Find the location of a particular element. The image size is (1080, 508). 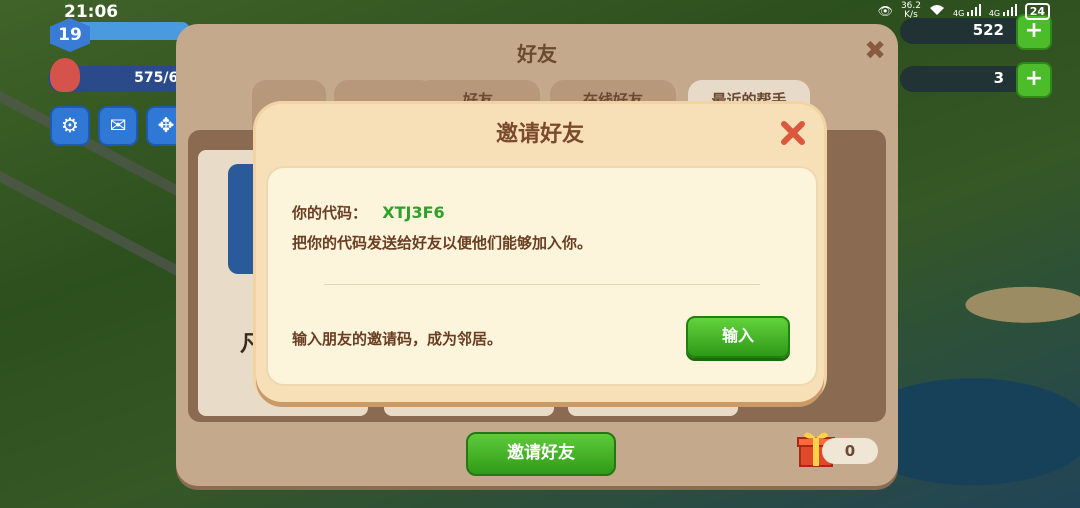

code-label: 你的代码： is located at coordinates (330, 213).